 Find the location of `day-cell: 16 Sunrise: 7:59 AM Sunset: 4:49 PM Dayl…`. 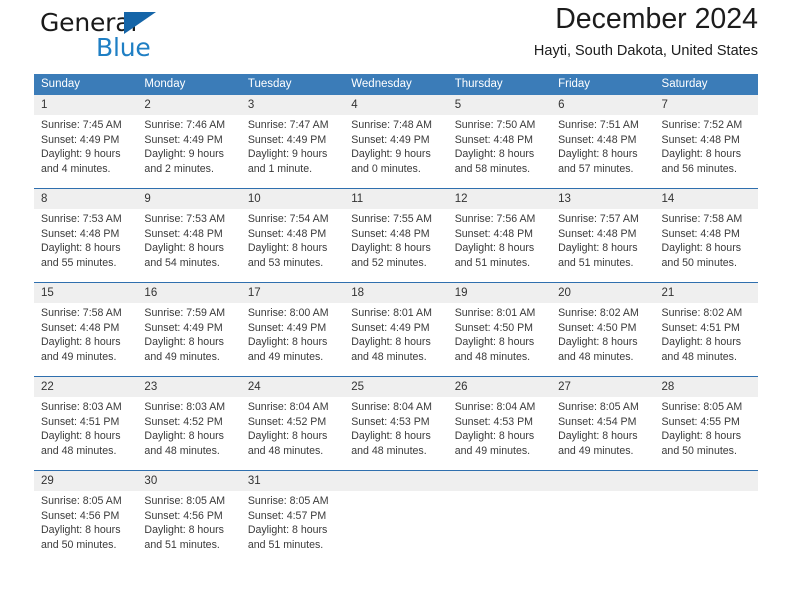

day-cell: 16 Sunrise: 7:59 AM Sunset: 4:49 PM Dayl… is located at coordinates (189, 329).